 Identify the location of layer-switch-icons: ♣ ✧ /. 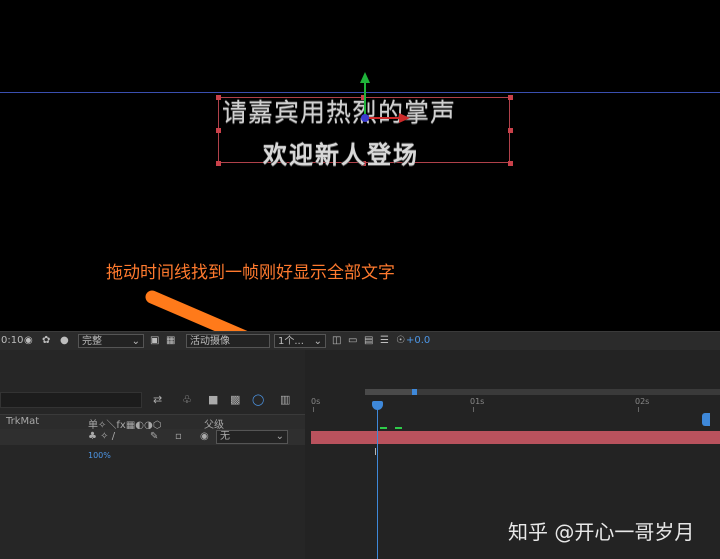
(101, 436).